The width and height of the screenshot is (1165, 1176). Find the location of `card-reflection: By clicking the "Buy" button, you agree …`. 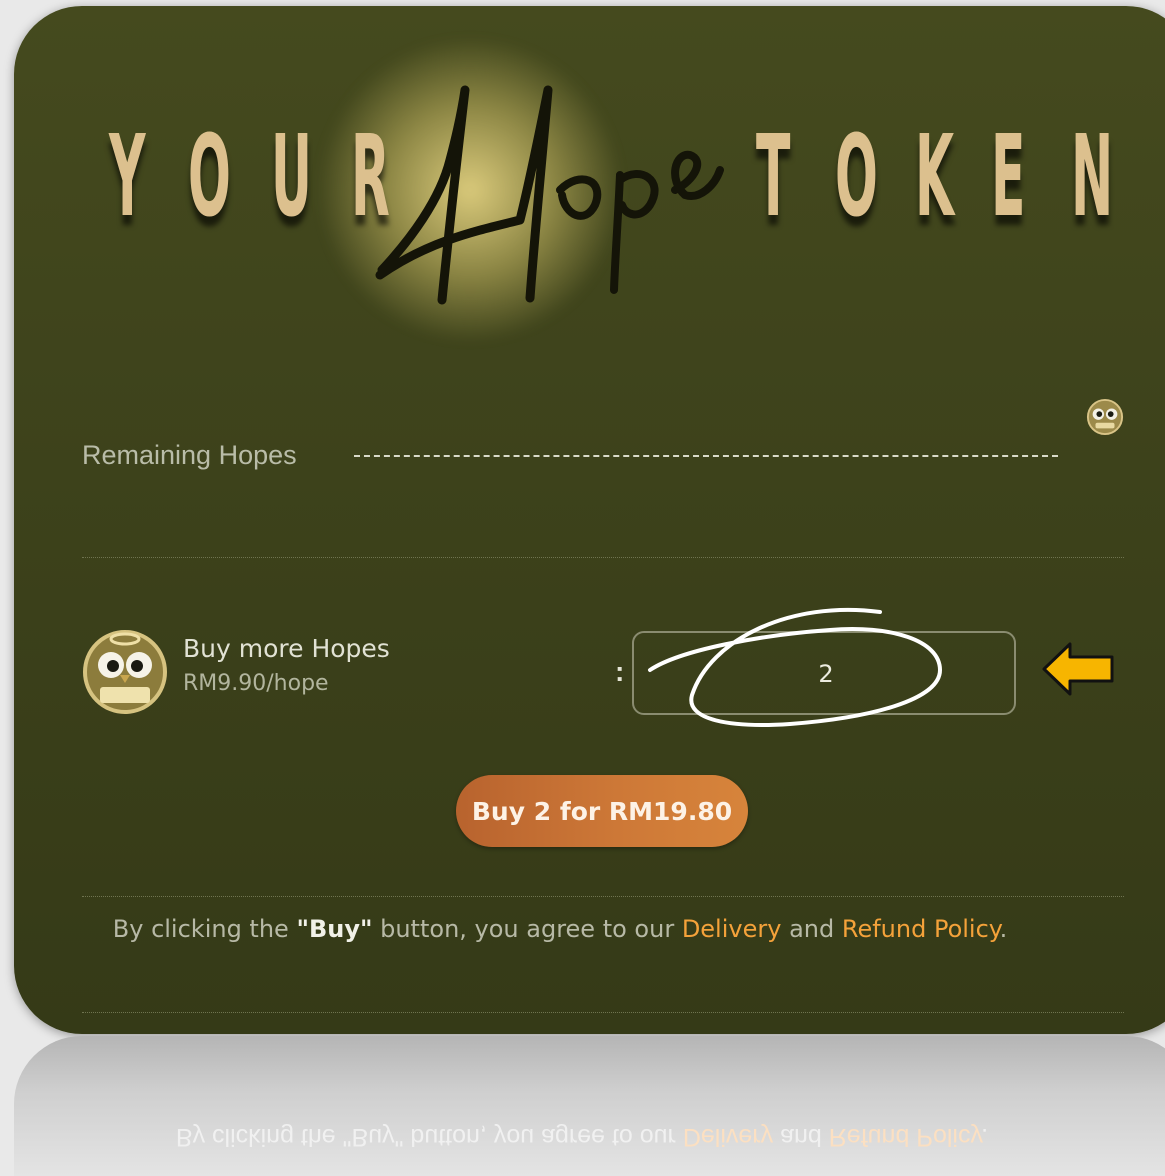

card-reflection: By clicking the "Buy" button, you agree … is located at coordinates (589, 1106).